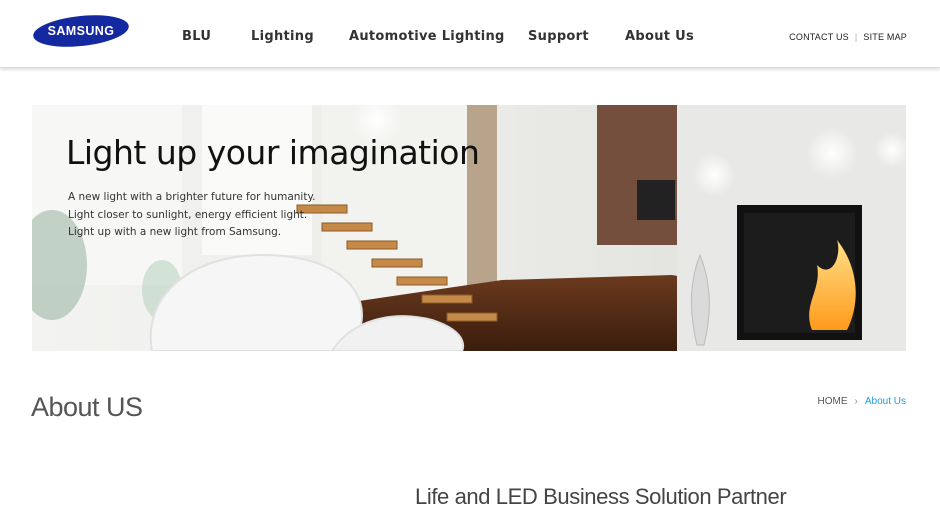 The image size is (940, 510). I want to click on breadcrumb-home-link: HOME, so click(833, 401).